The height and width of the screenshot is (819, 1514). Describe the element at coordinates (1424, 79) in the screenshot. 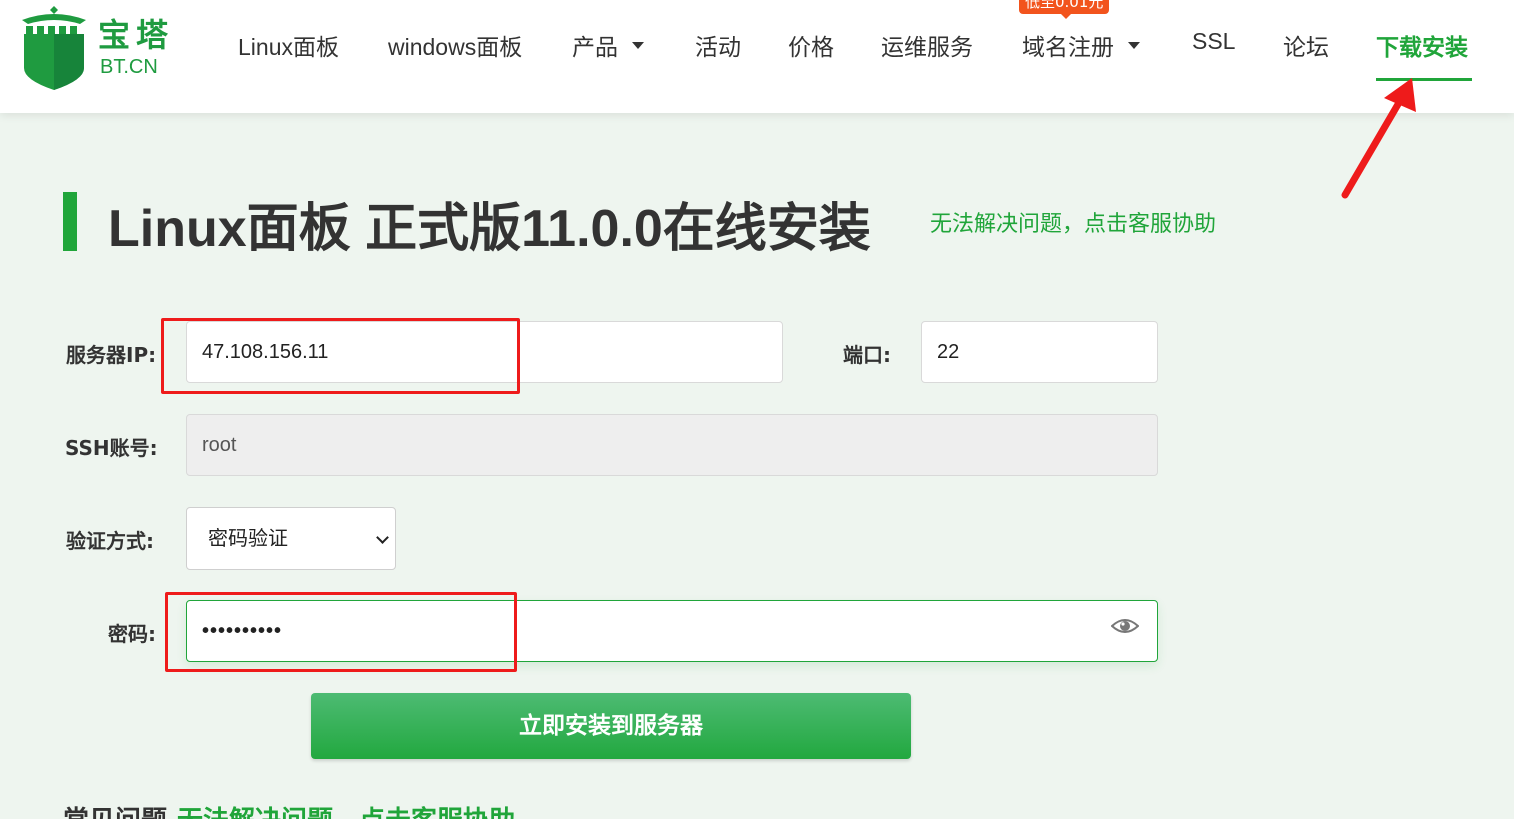

I see `nav-active-underline` at that location.